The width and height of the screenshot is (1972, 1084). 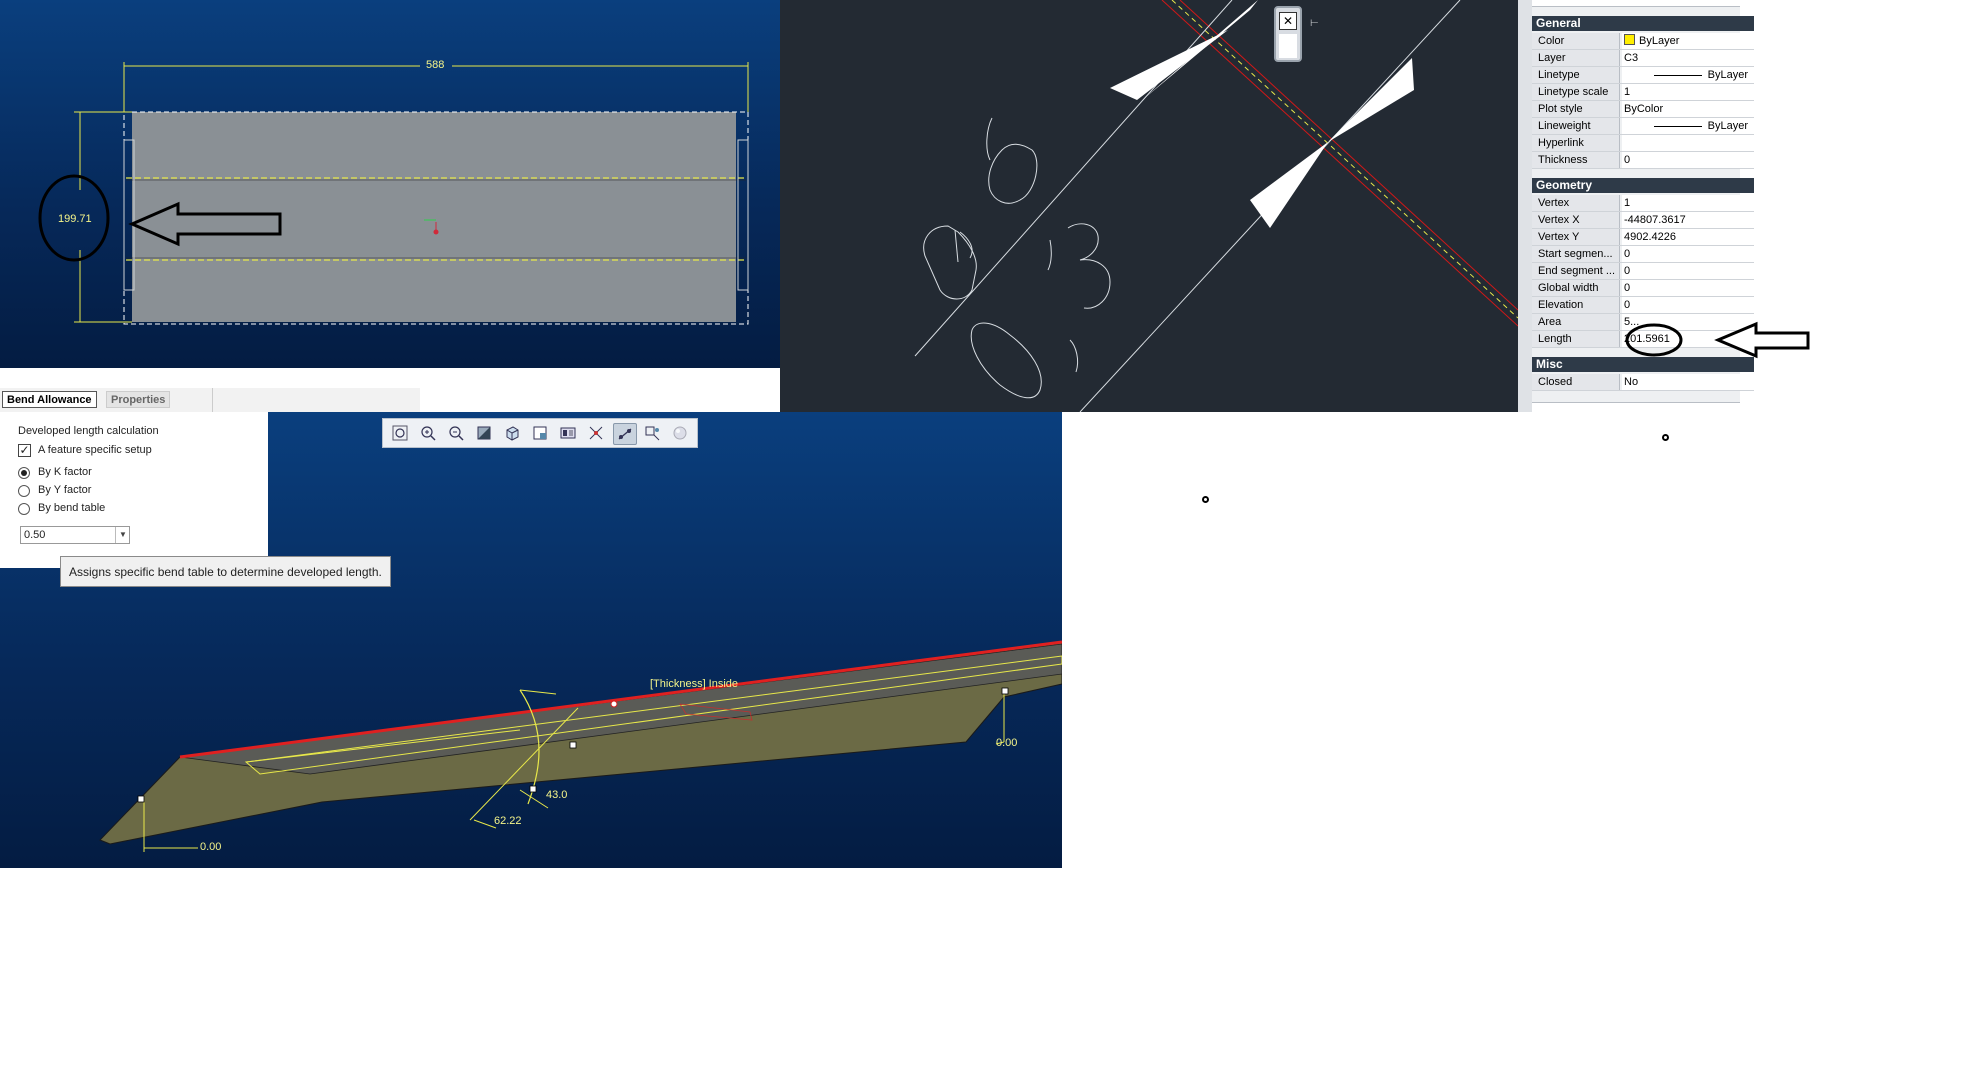 What do you see at coordinates (694, 684) in the screenshot?
I see `thickness-dimension-label: [Thickness] Inside` at bounding box center [694, 684].